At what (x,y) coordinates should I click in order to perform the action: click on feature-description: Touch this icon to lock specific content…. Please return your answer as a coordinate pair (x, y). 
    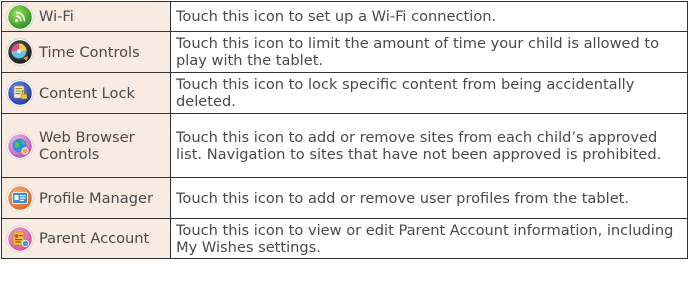
    Looking at the image, I should click on (405, 93).